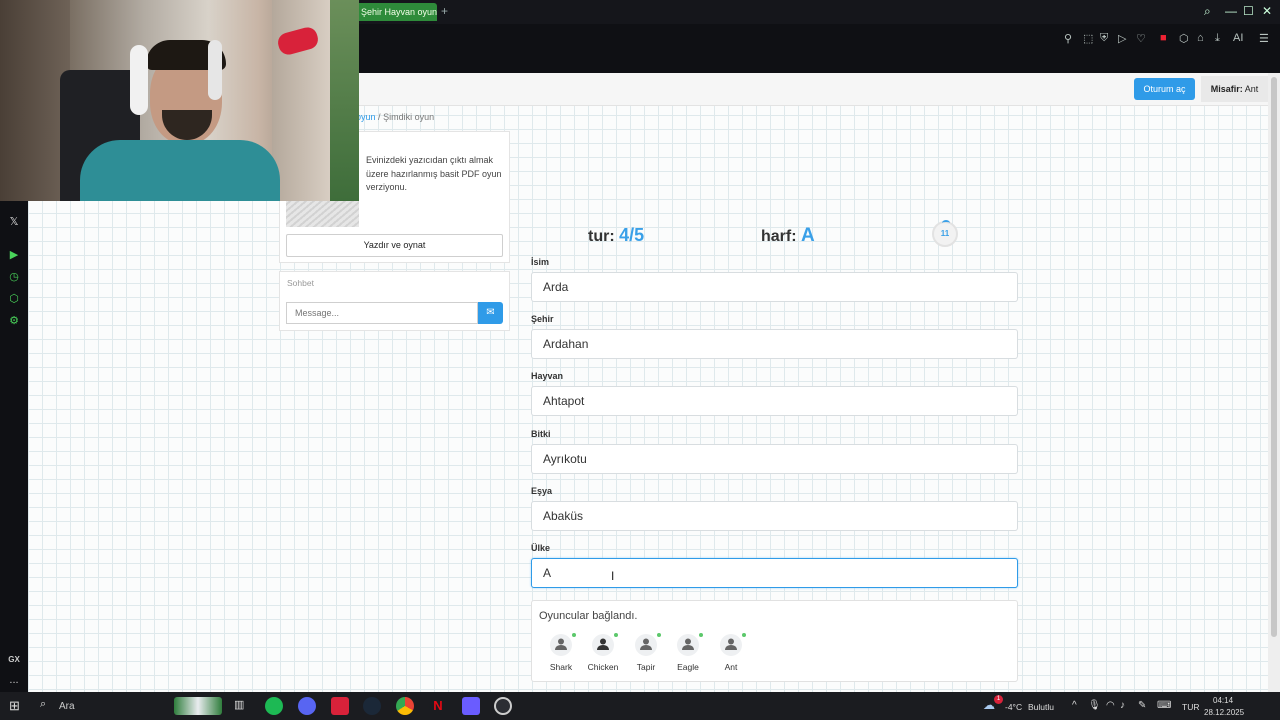 The width and height of the screenshot is (1280, 720). Describe the element at coordinates (603, 667) in the screenshot. I see `player-name: Chicken` at that location.